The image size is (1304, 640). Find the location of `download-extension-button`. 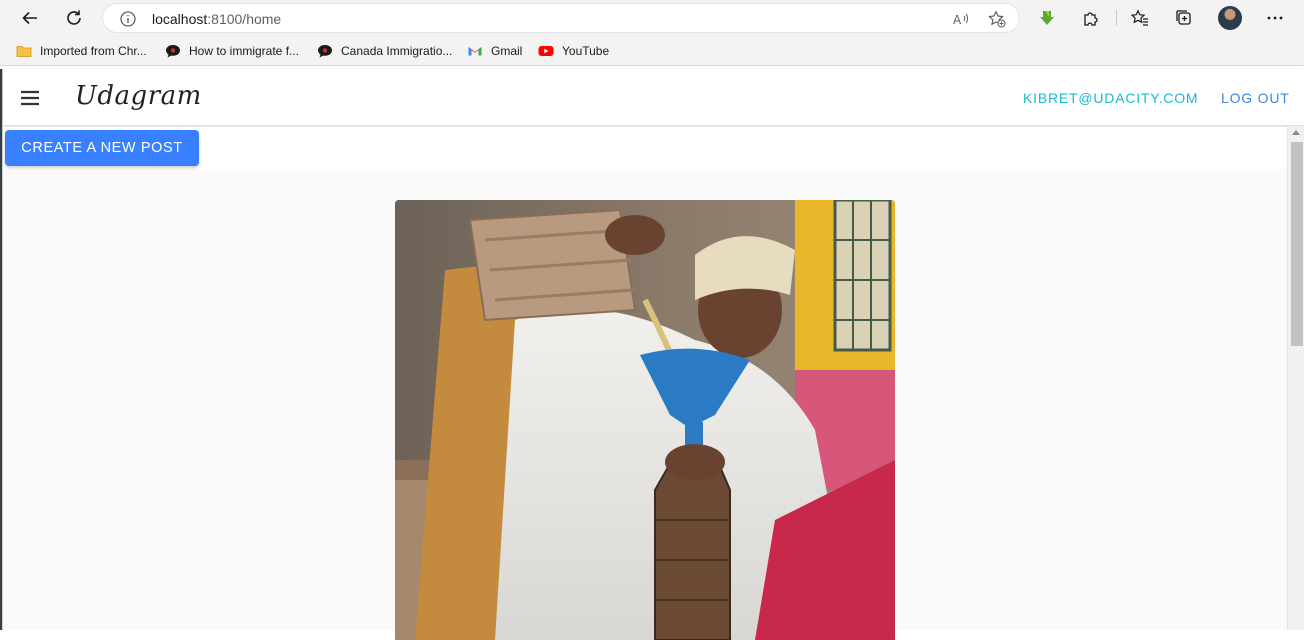

download-extension-button is located at coordinates (1047, 18).